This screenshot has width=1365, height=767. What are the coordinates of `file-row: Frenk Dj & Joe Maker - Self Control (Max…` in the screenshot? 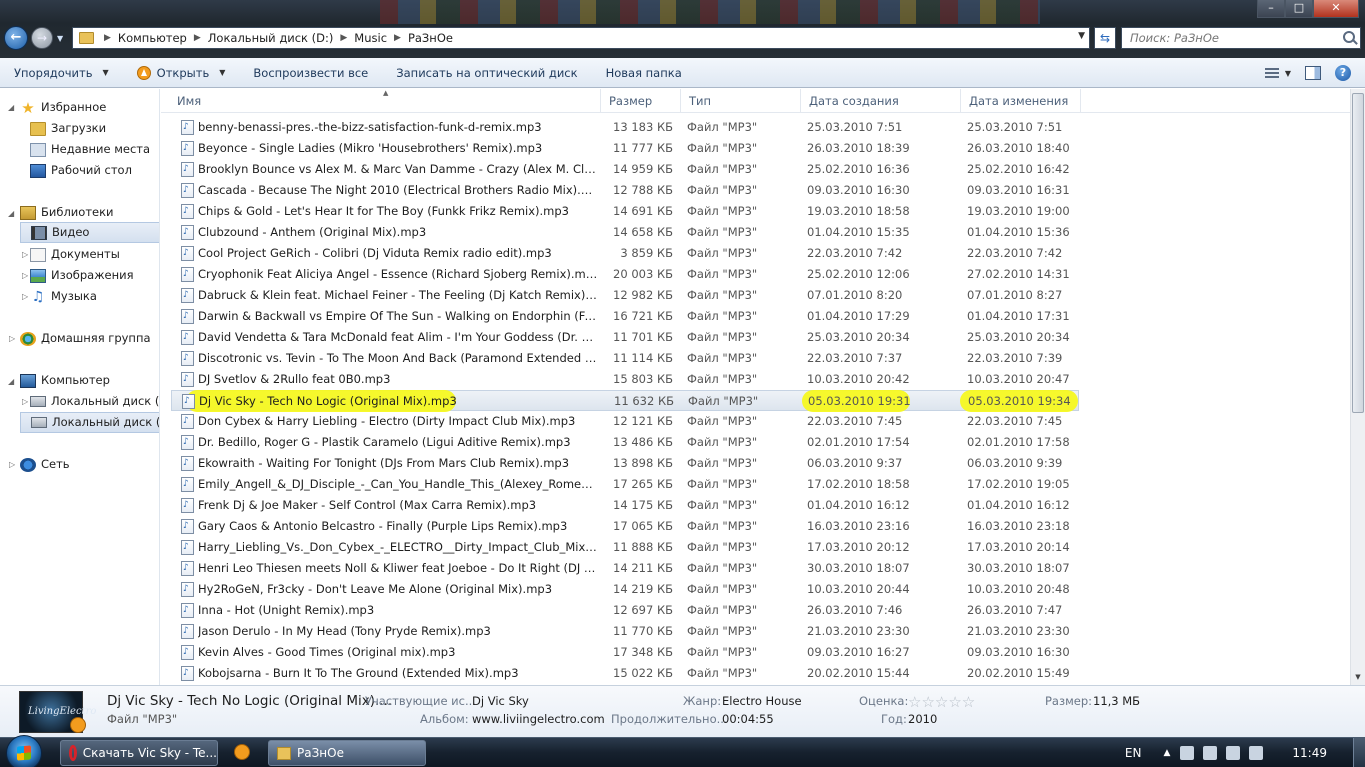 It's located at (625, 505).